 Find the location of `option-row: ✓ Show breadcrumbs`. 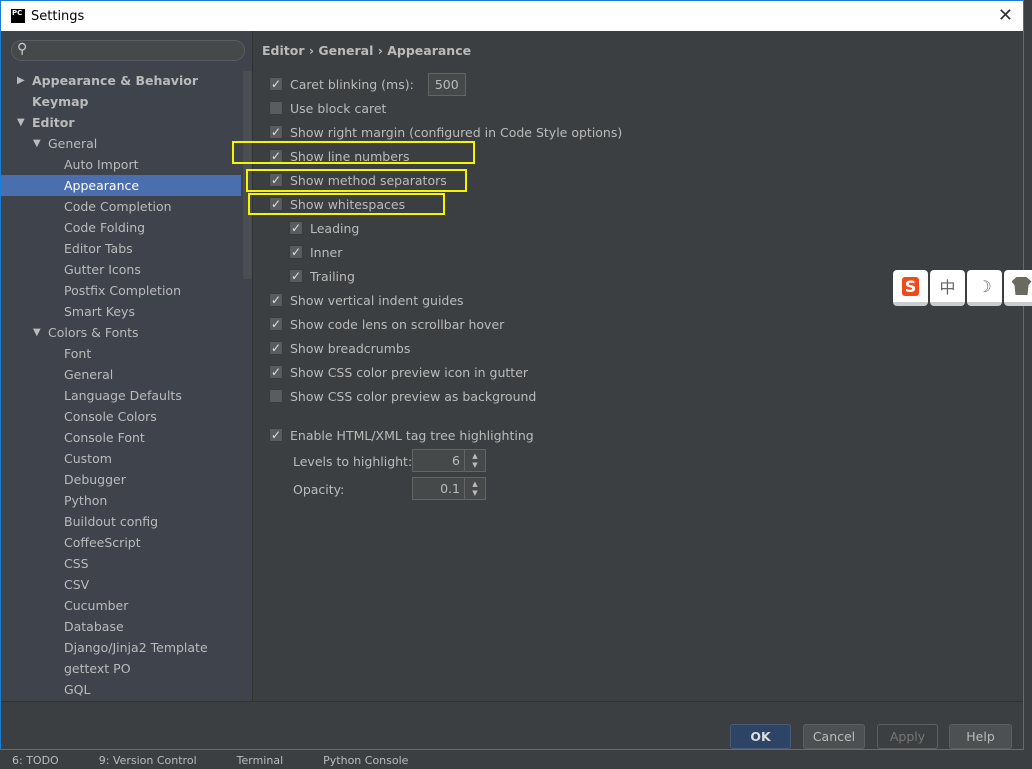

option-row: ✓ Show breadcrumbs is located at coordinates (339, 348).